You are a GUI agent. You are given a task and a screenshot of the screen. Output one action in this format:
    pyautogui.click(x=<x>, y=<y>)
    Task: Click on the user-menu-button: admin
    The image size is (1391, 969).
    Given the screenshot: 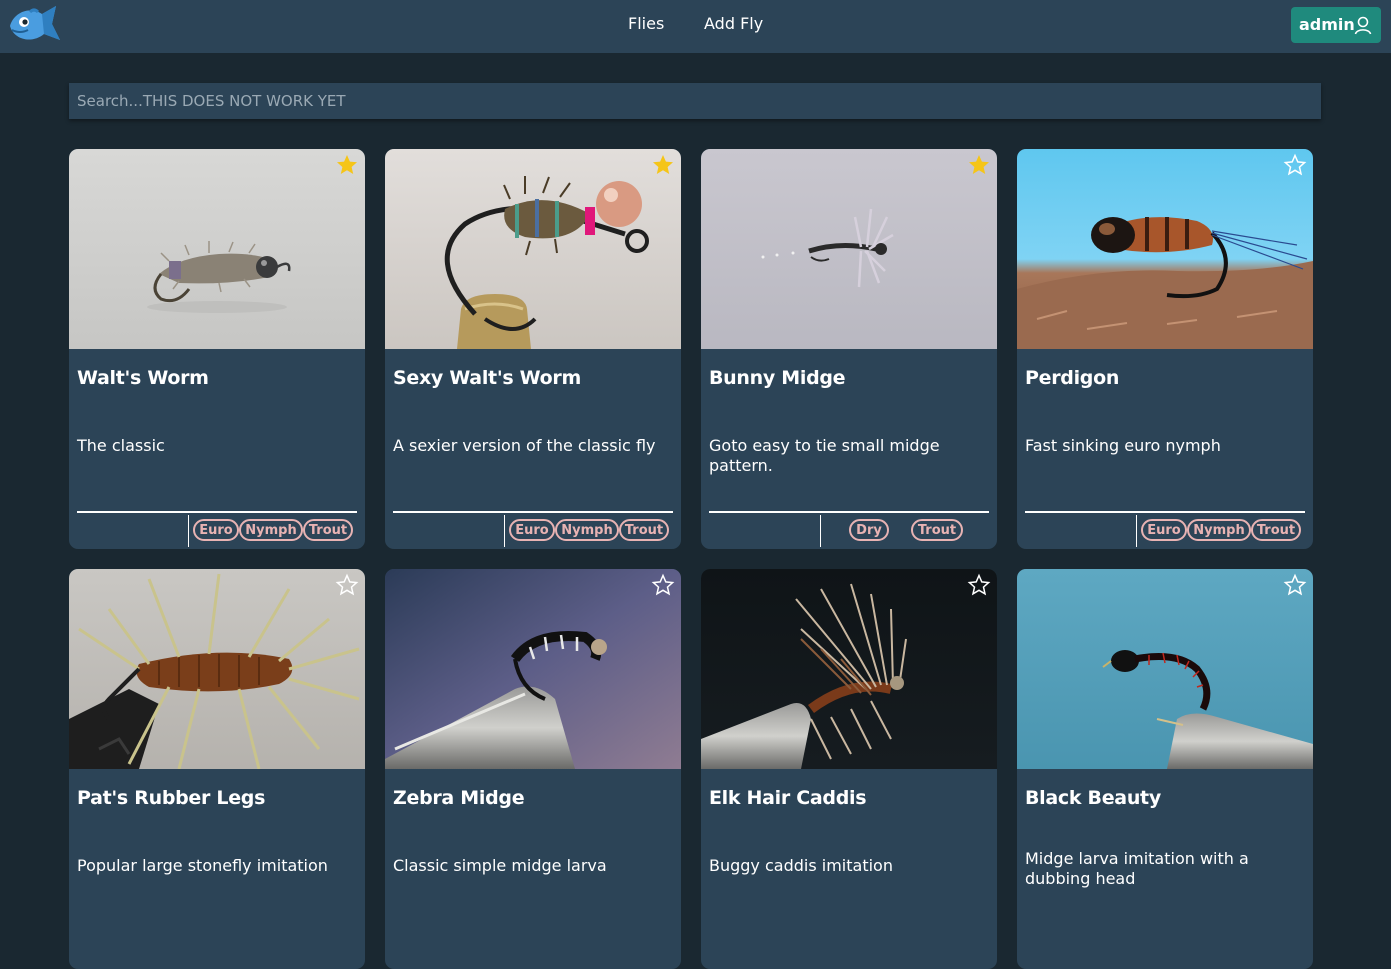 What is the action you would take?
    pyautogui.click(x=1336, y=25)
    